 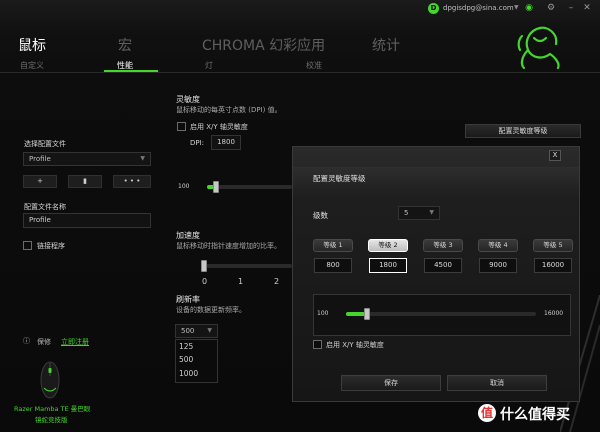 I want to click on dpi-slider, so click(x=441, y=314).